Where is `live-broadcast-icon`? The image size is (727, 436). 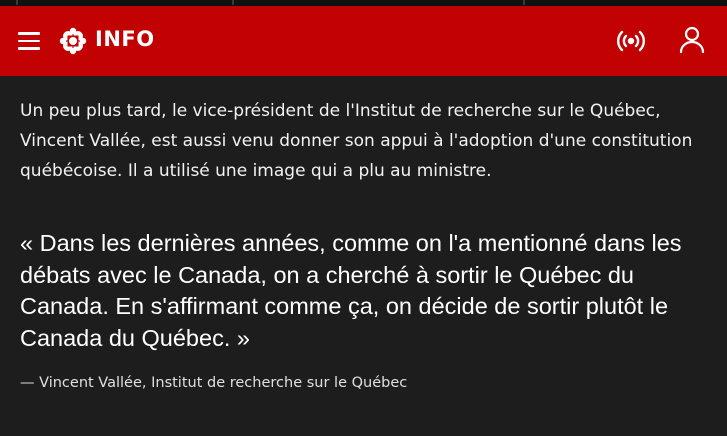
live-broadcast-icon is located at coordinates (631, 41).